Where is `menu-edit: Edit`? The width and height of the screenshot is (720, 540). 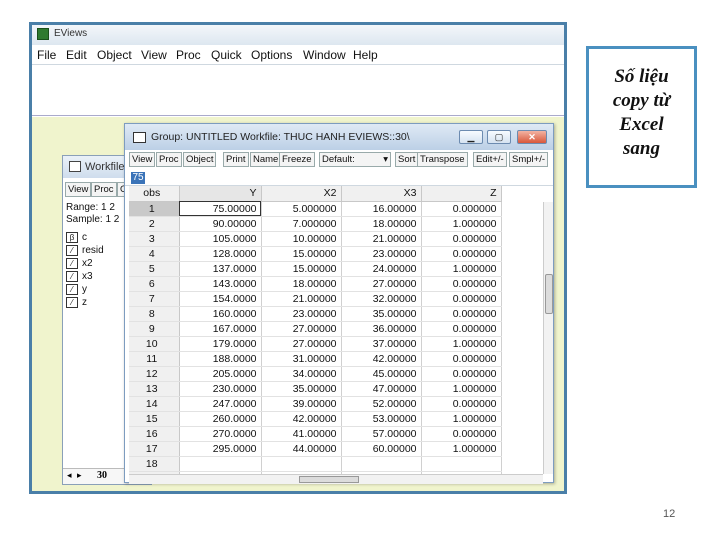 menu-edit: Edit is located at coordinates (76, 55).